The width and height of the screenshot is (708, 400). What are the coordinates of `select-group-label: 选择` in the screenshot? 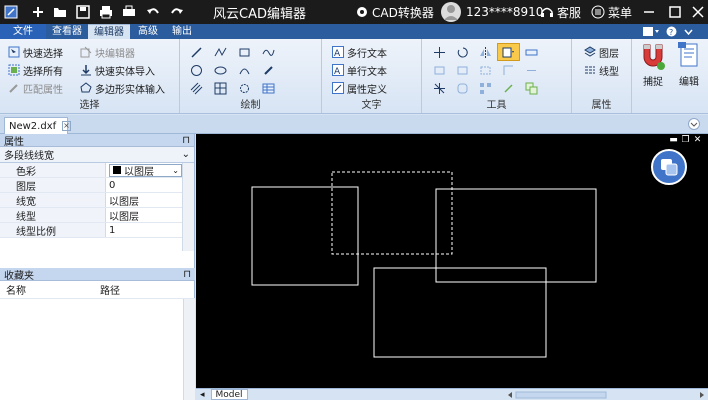 It's located at (89, 105).